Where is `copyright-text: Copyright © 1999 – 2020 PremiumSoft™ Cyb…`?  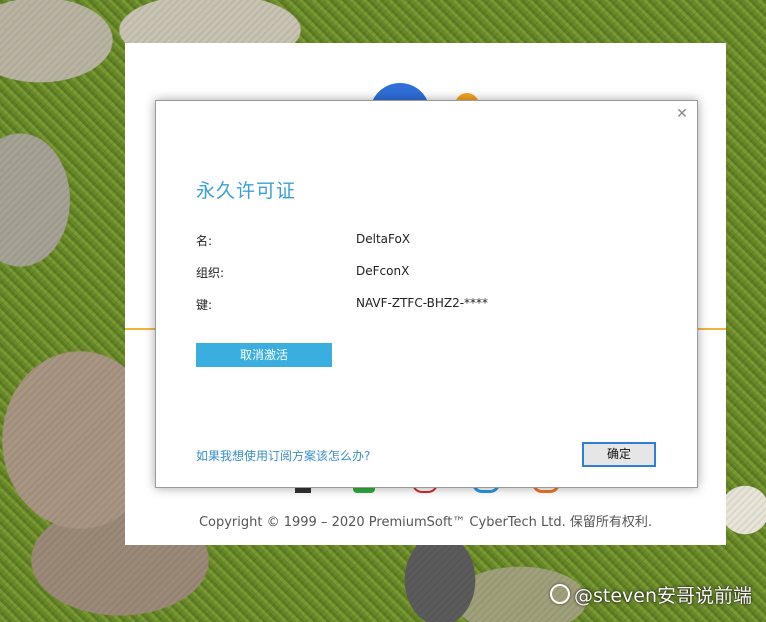
copyright-text: Copyright © 1999 – 2020 PremiumSoft™ Cyb… is located at coordinates (425, 522).